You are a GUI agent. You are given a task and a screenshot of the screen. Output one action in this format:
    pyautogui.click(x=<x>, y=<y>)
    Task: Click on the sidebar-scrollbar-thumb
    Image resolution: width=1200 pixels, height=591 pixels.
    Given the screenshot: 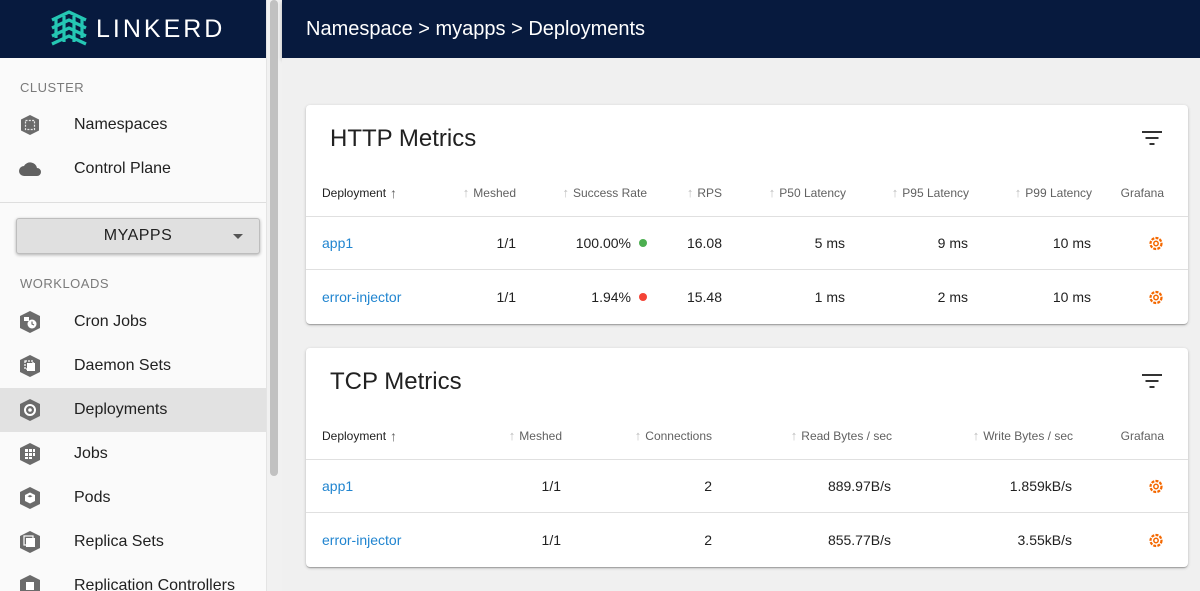 What is the action you would take?
    pyautogui.click(x=274, y=238)
    